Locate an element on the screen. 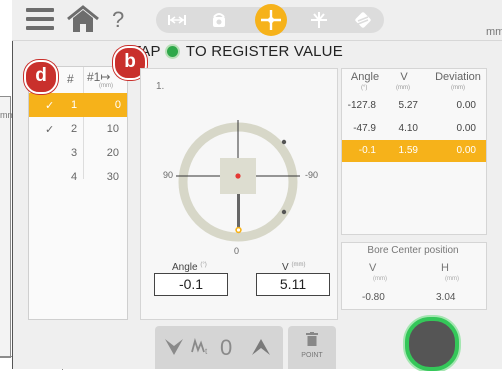 Image resolution: width=502 pixels, height=371 pixels. register-value-button is located at coordinates (432, 344).